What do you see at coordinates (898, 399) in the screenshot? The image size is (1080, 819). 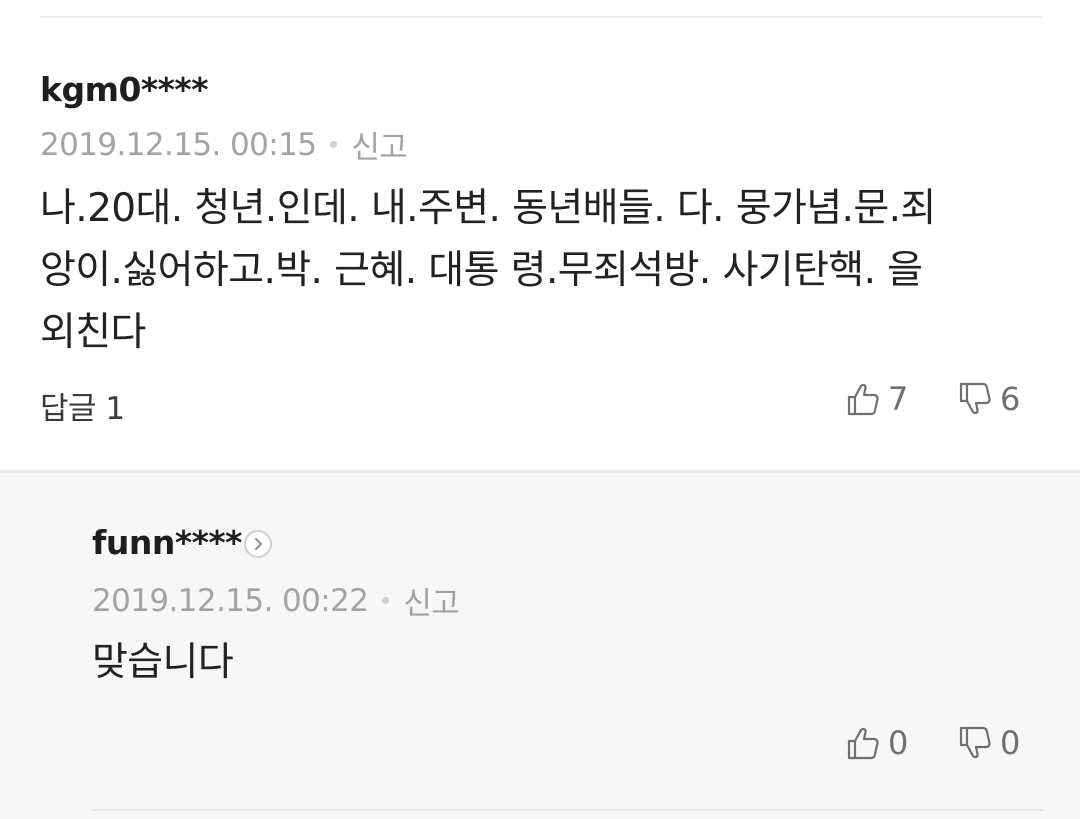 I see `like-count: 7` at bounding box center [898, 399].